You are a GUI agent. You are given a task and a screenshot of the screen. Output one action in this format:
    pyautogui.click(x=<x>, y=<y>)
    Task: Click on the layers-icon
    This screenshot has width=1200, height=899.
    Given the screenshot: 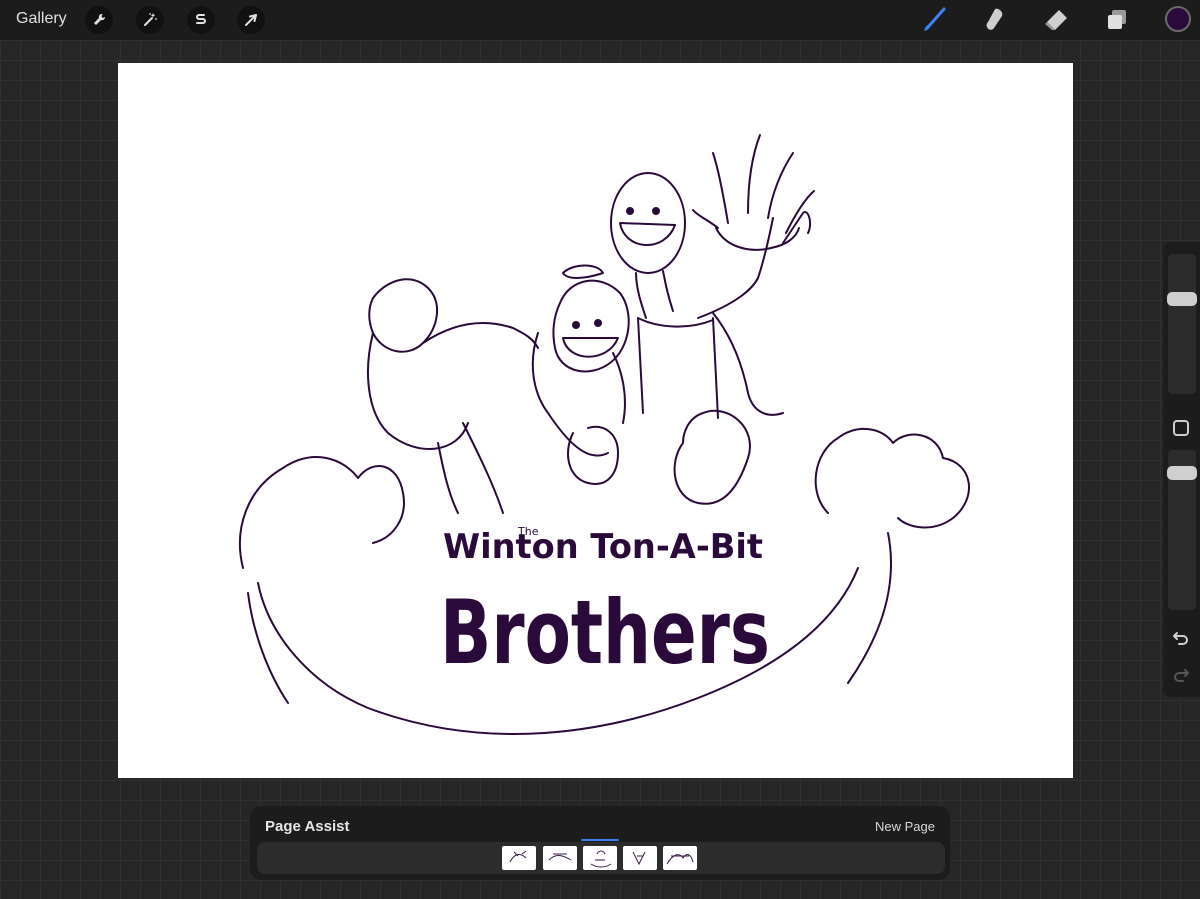 What is the action you would take?
    pyautogui.click(x=1117, y=19)
    